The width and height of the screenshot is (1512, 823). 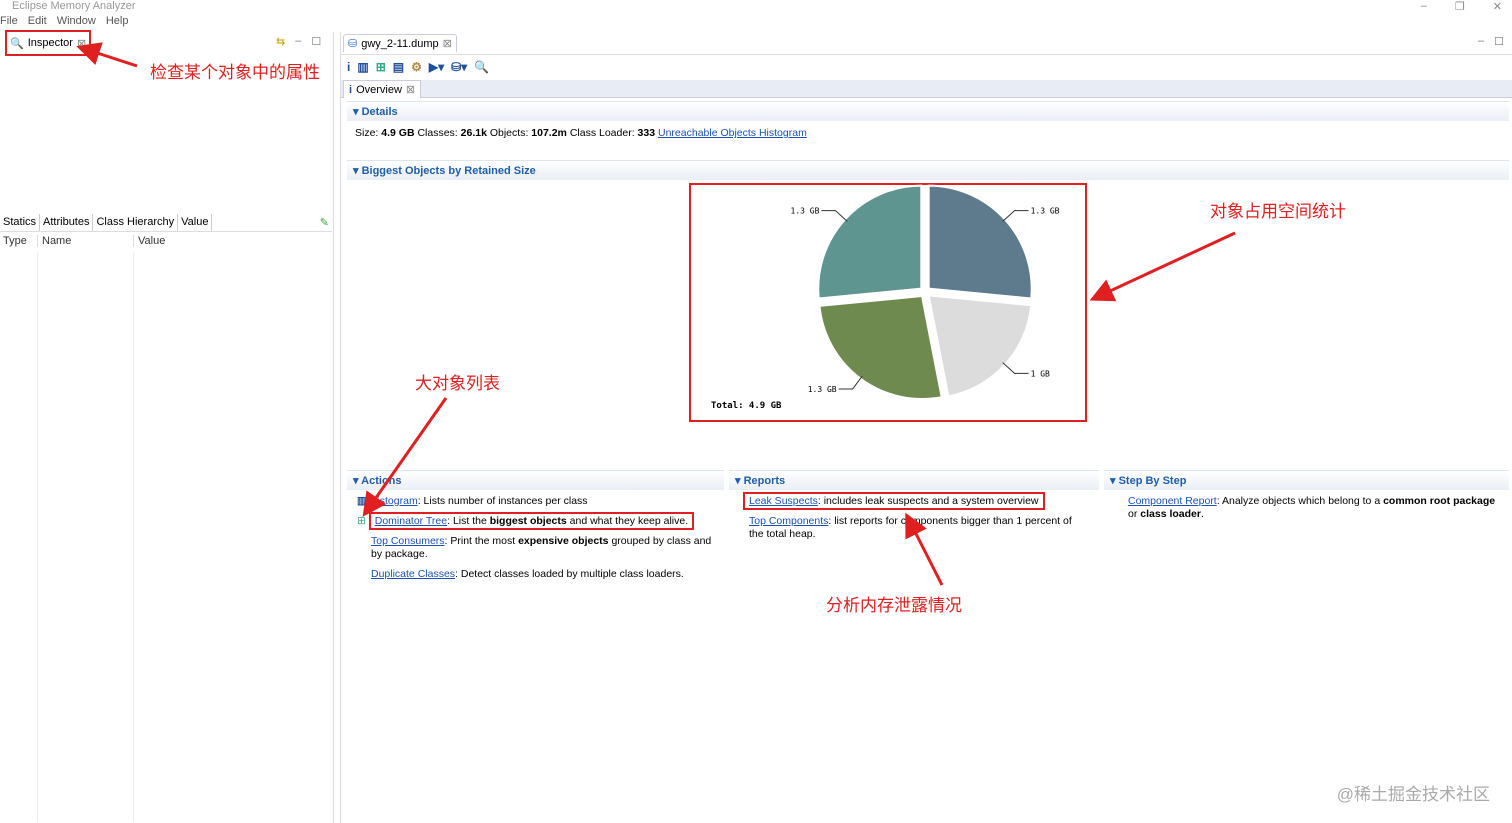 What do you see at coordinates (195, 222) in the screenshot?
I see `tab-value: Value` at bounding box center [195, 222].